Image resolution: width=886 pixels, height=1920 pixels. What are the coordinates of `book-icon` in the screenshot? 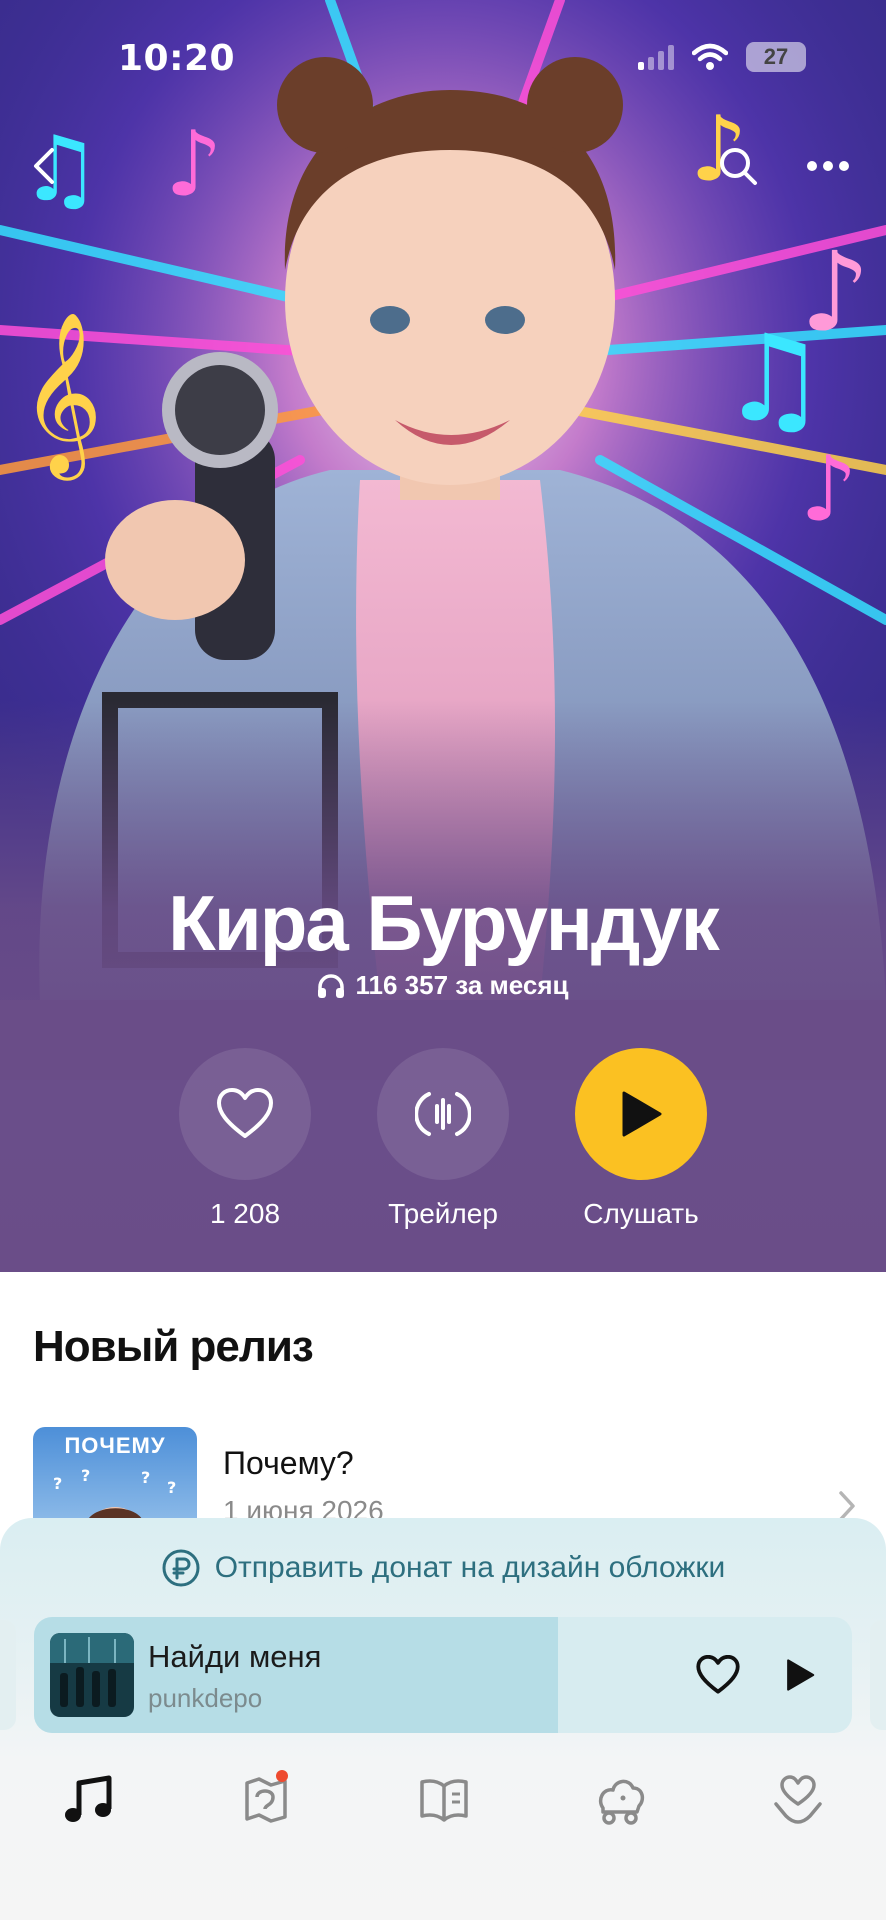 It's located at (444, 1800).